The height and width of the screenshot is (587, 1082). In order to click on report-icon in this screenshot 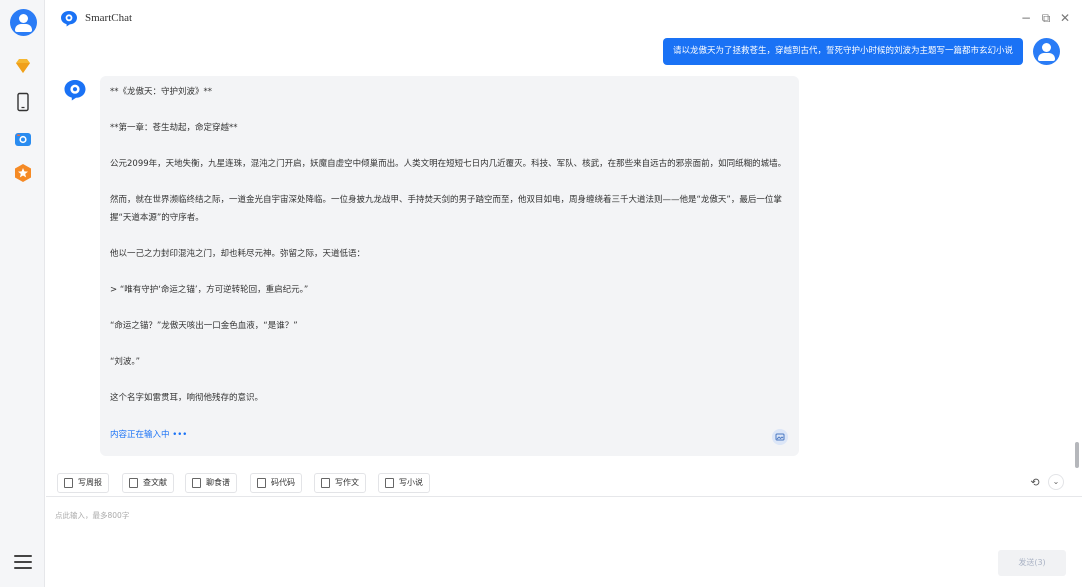, I will do `click(68, 483)`.